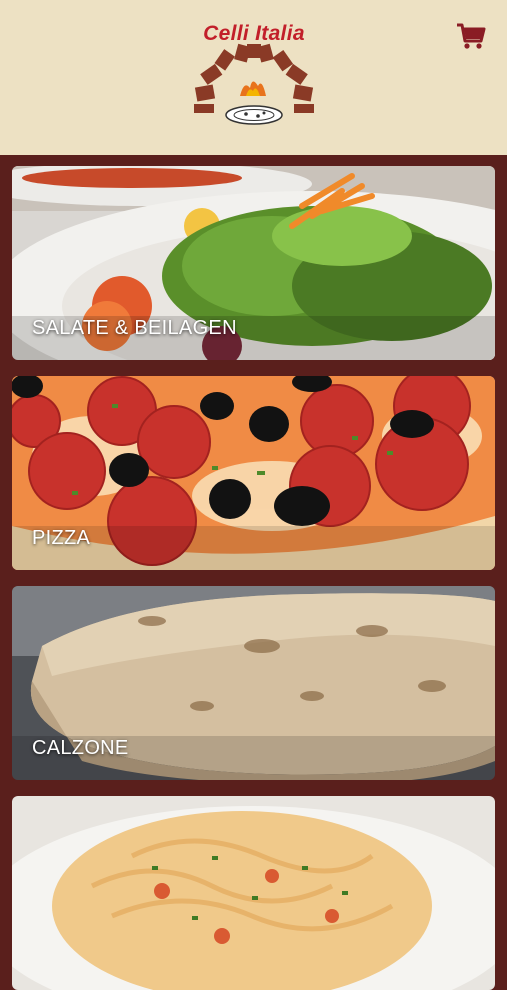 This screenshot has width=507, height=990. Describe the element at coordinates (471, 36) in the screenshot. I see `shopping-cart-icon` at that location.